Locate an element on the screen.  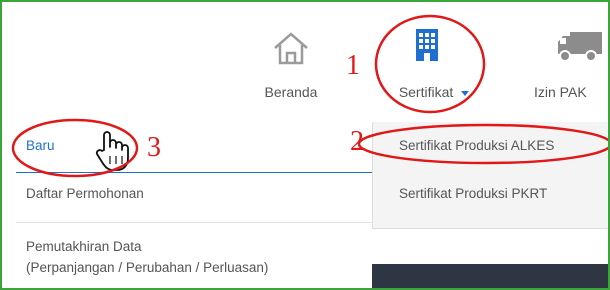
annotation-number-1: 1 is located at coordinates (353, 65).